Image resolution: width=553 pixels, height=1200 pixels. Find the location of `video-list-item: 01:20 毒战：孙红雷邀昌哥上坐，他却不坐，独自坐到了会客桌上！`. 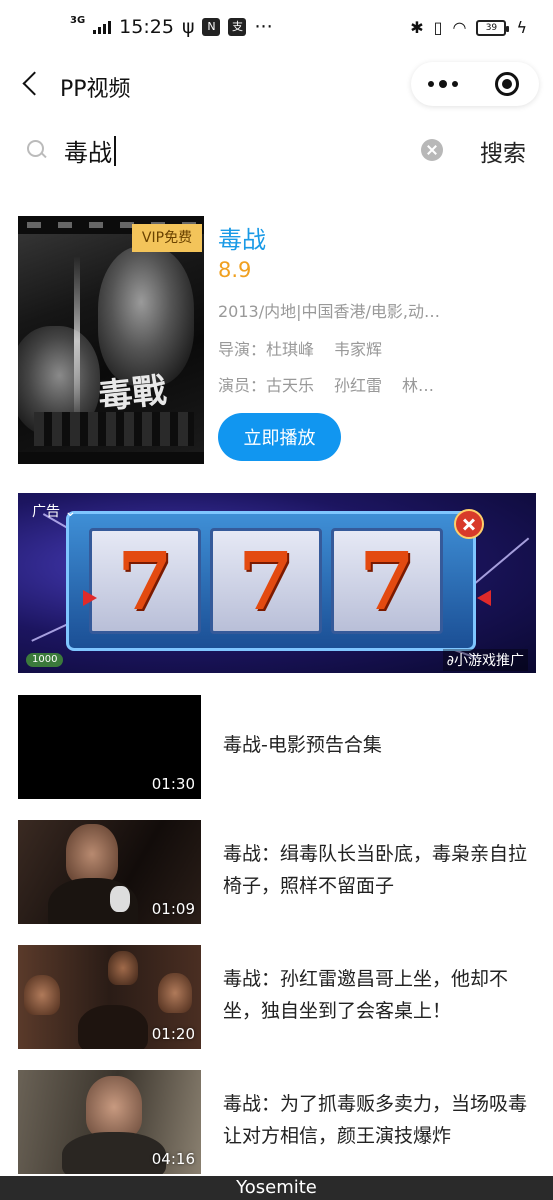

video-list-item: 01:20 毒战：孙红雷邀昌哥上坐，他却不坐，独自坐到了会客桌上！ is located at coordinates (278, 997).